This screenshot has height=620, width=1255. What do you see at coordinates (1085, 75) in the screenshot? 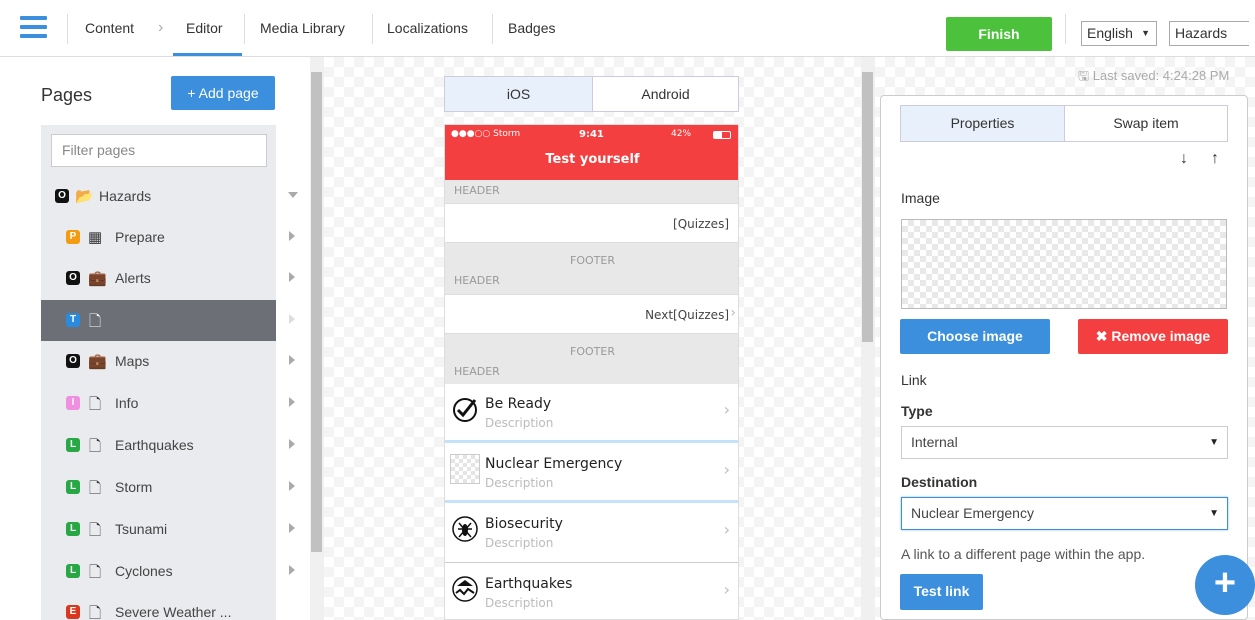
I see `save-icon: 🖫` at bounding box center [1085, 75].